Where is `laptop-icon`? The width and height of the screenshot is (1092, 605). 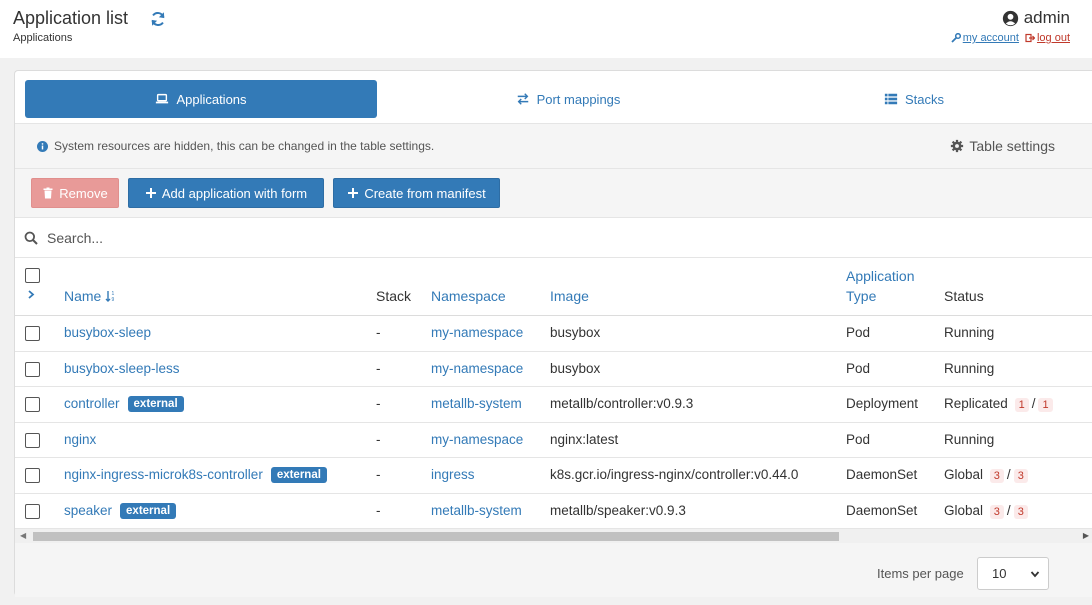 laptop-icon is located at coordinates (162, 98).